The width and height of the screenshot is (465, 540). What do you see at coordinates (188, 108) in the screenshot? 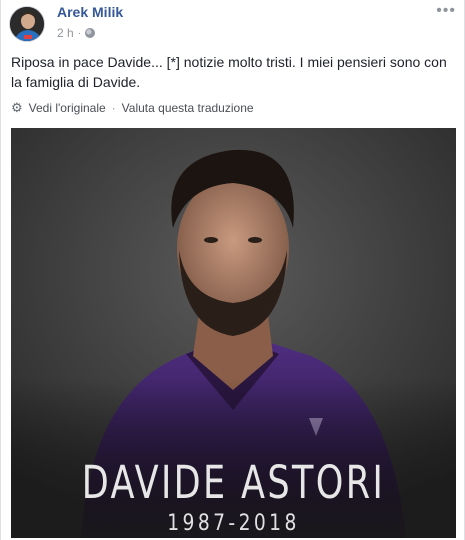
I see `rate-translation-link: Valuta questa traduzione` at bounding box center [188, 108].